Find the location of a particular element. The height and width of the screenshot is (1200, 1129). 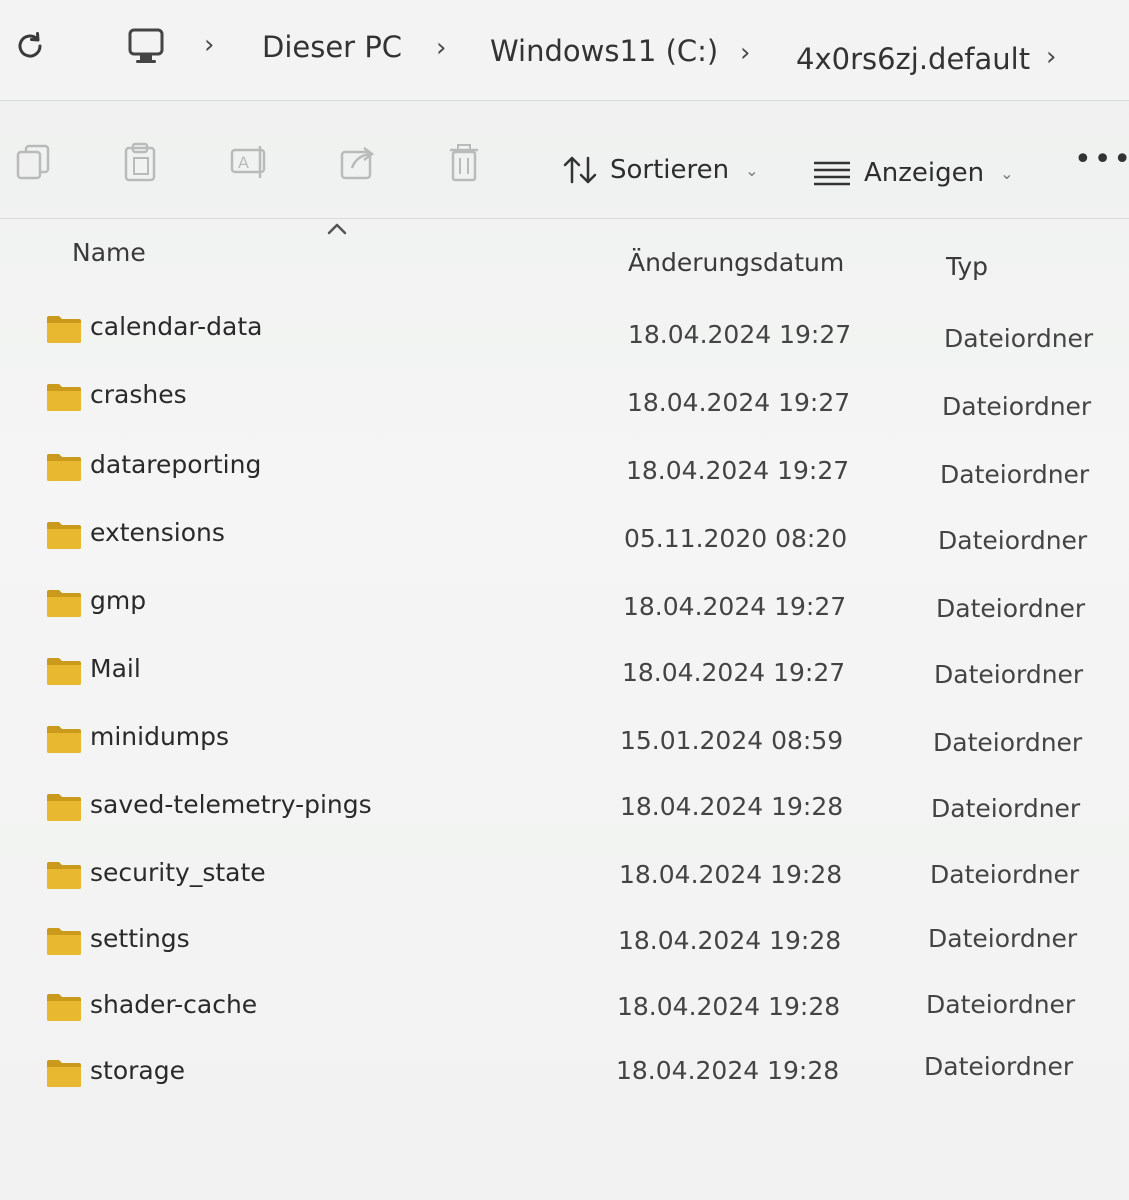

sort-label: Sortieren is located at coordinates (670, 170).